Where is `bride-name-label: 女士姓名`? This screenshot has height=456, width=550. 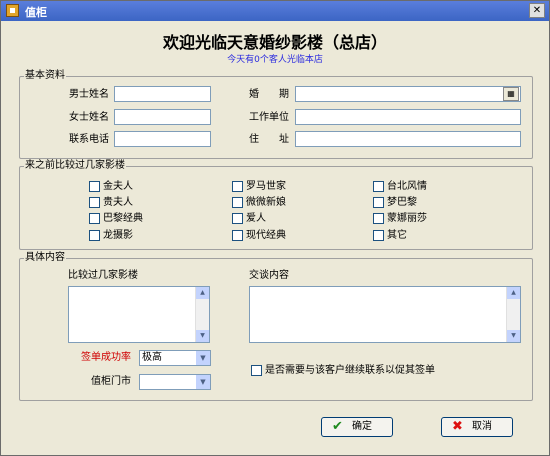 bride-name-label: 女士姓名 is located at coordinates (89, 117).